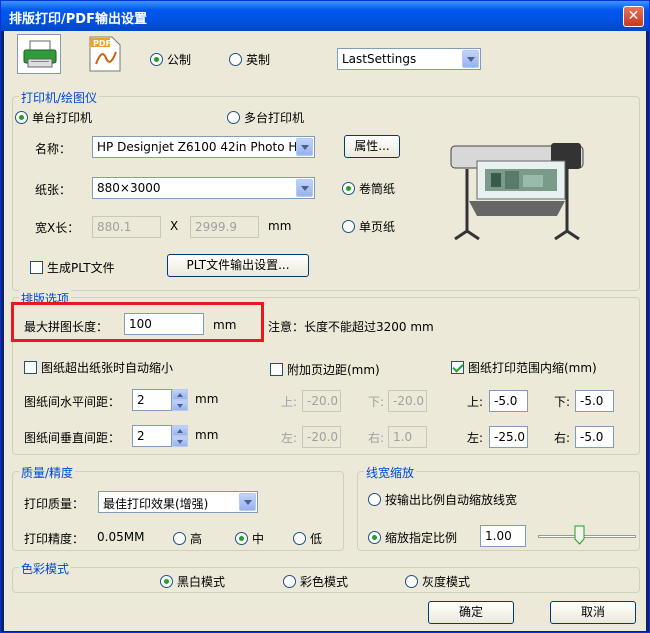 The image size is (650, 633). I want to click on printer-name-select: HP Designjet Z6100 42in Photo HP, so click(203, 147).